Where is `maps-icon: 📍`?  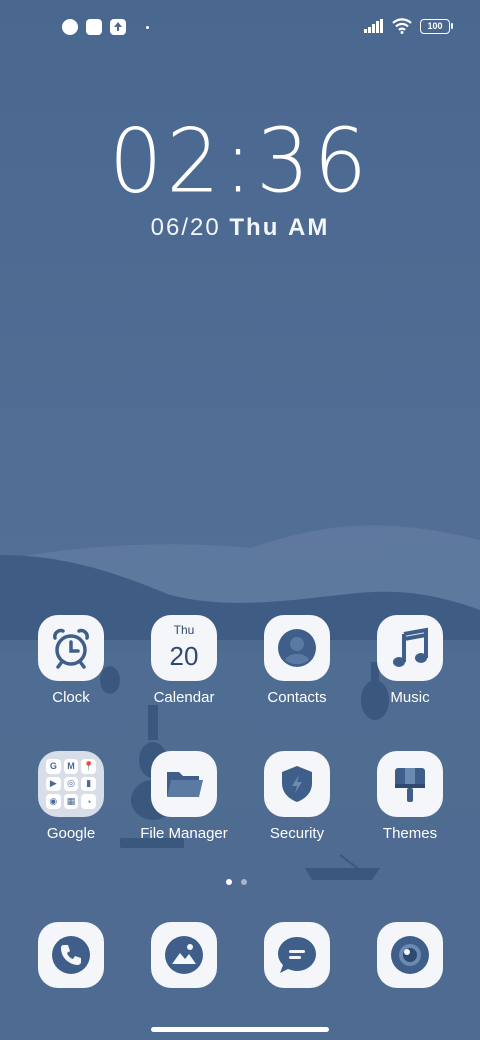 maps-icon: 📍 is located at coordinates (88, 766).